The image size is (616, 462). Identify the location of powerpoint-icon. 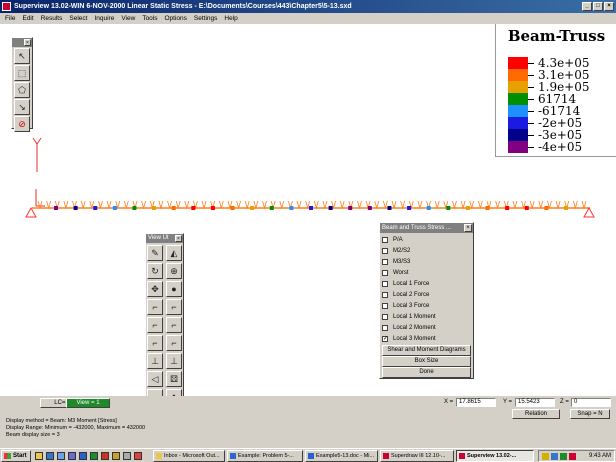
(105, 456).